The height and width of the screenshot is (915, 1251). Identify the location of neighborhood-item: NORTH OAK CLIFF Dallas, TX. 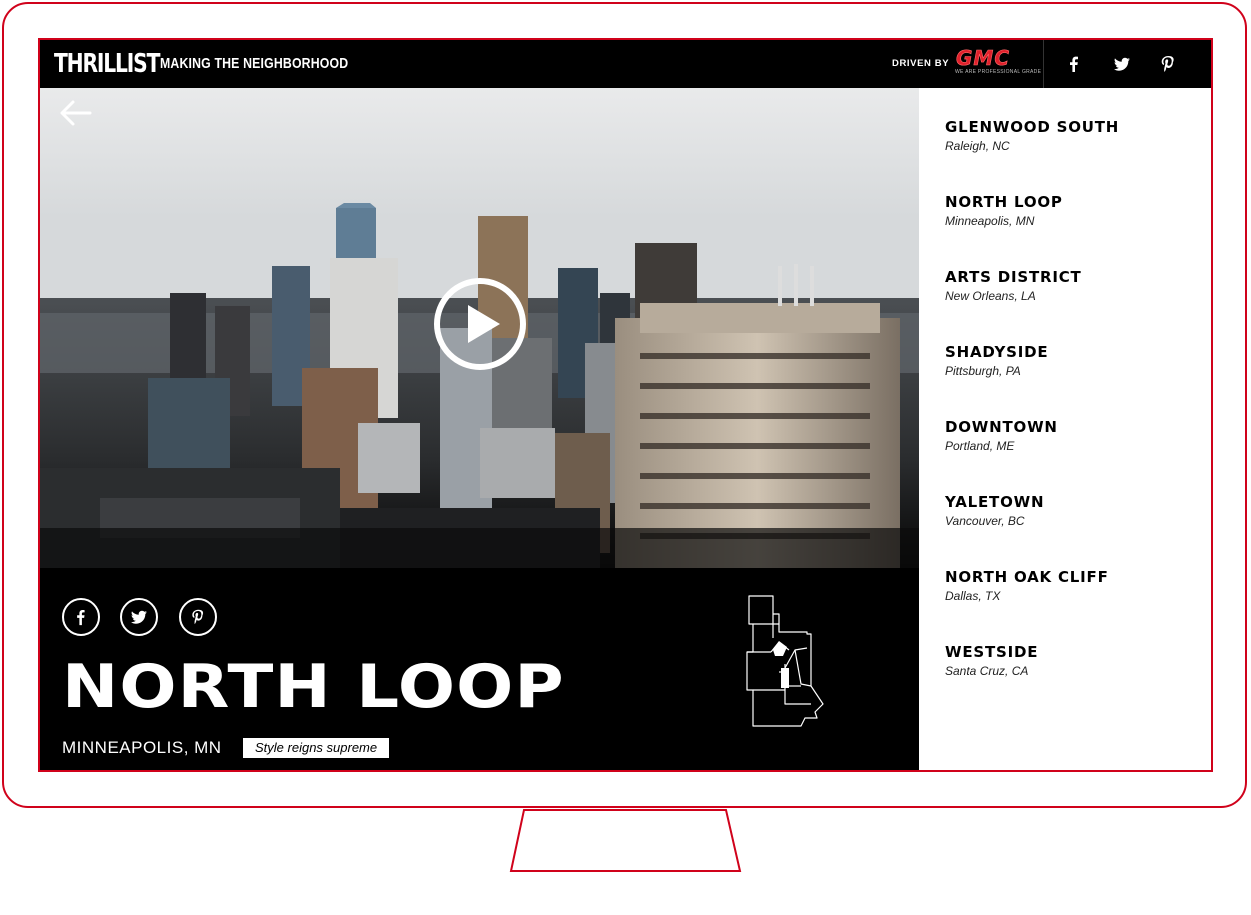
(1027, 585).